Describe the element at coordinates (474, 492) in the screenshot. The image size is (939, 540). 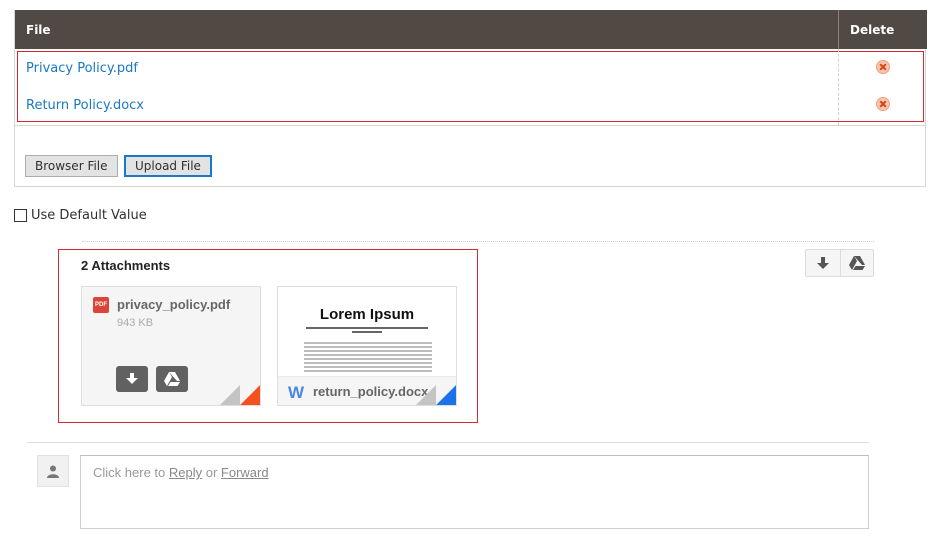
I see `reply-box: Click here to Reply or Forward` at that location.